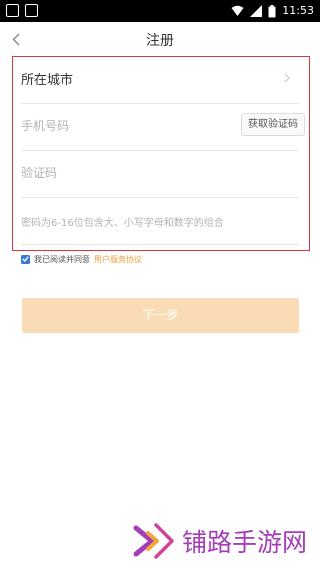 This screenshot has height=570, width=320. Describe the element at coordinates (160, 174) in the screenshot. I see `code-field: 验证码` at that location.